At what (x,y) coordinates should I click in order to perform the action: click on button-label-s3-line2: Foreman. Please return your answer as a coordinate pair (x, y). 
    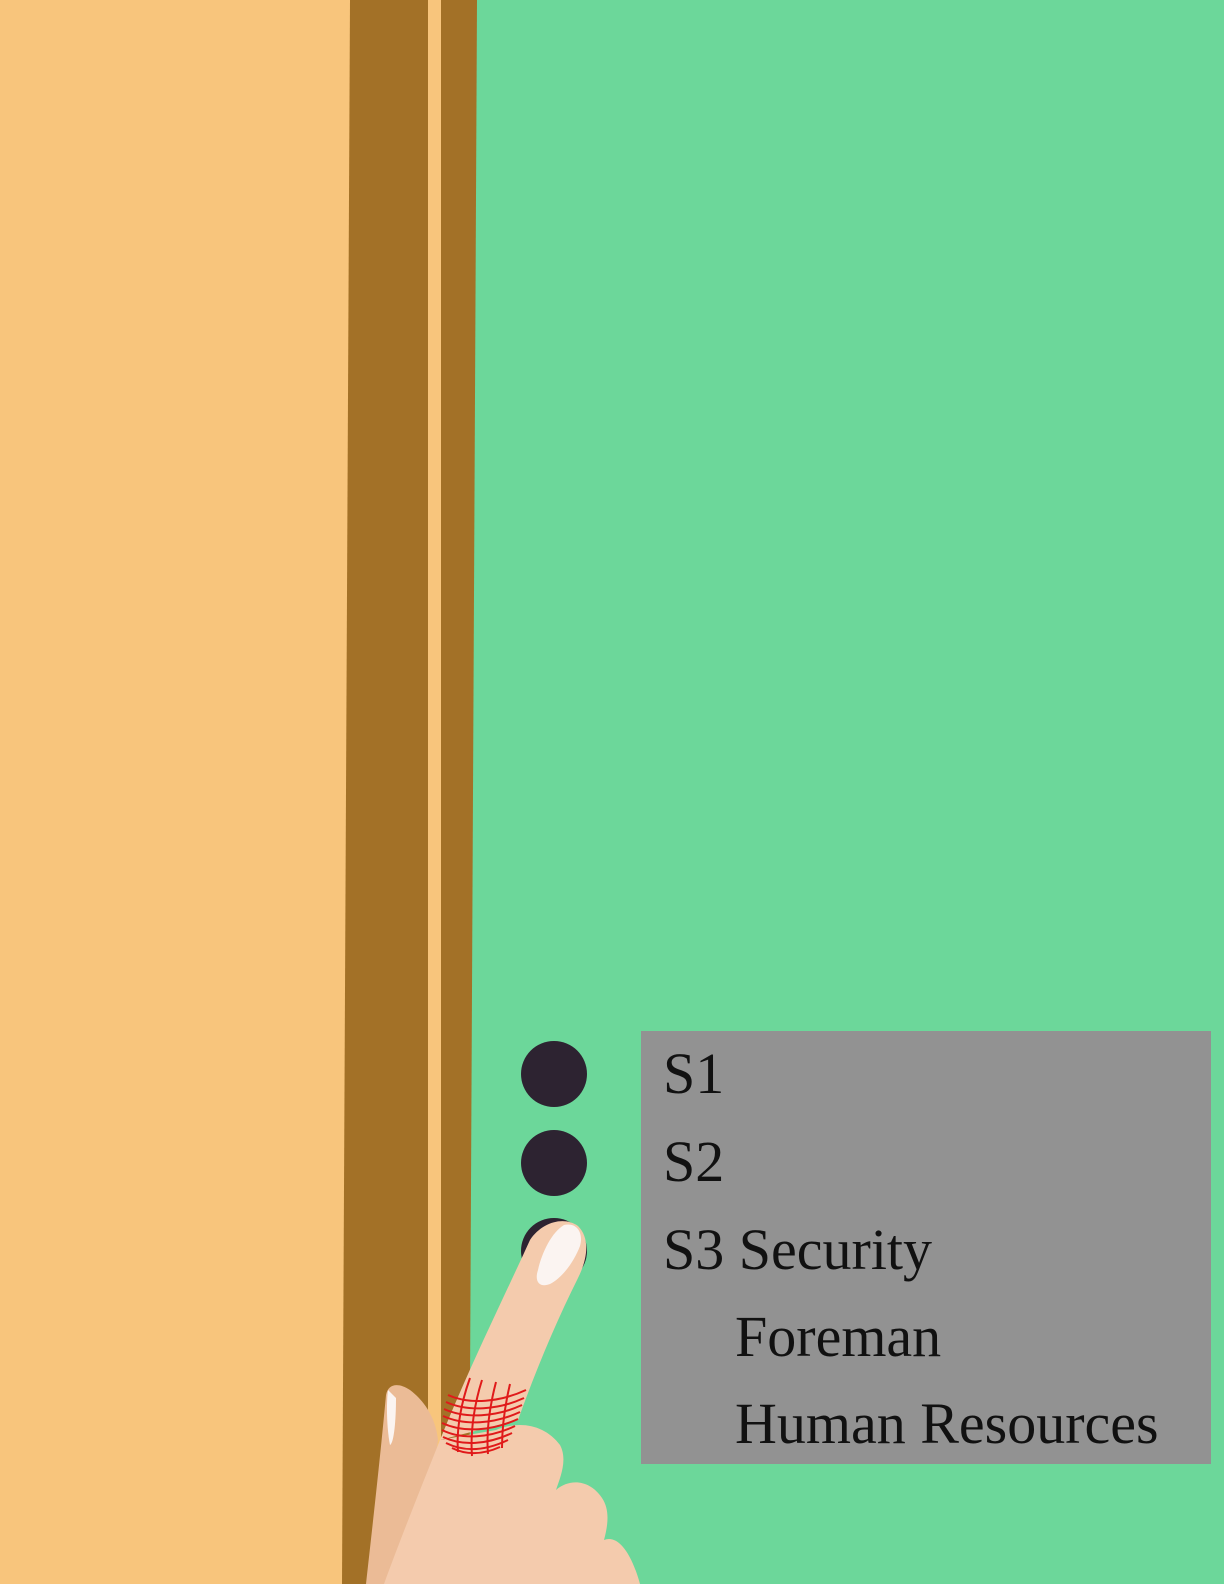
    Looking at the image, I should click on (838, 1336).